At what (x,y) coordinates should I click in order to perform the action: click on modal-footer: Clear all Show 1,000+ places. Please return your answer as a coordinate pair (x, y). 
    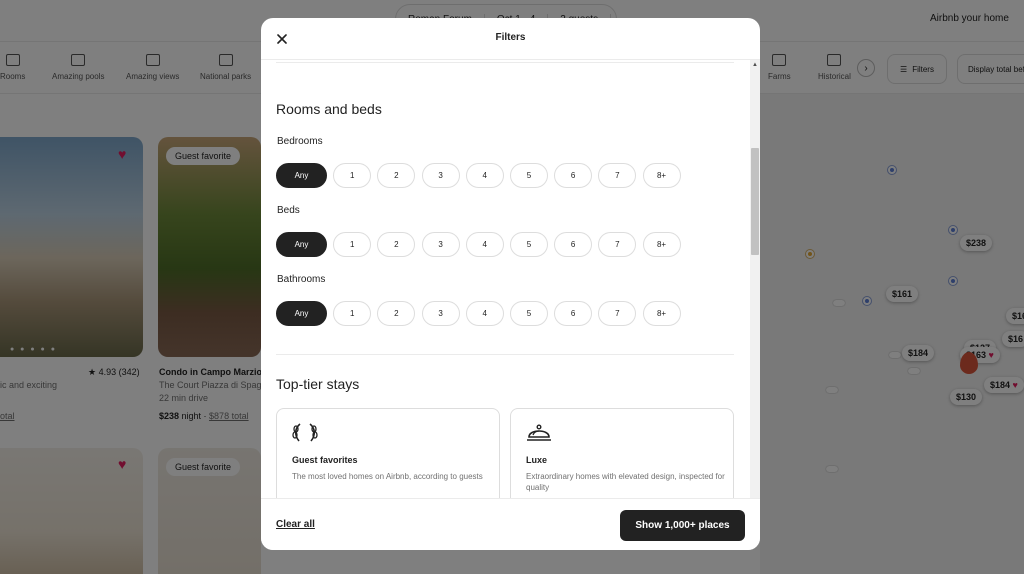
    Looking at the image, I should click on (510, 524).